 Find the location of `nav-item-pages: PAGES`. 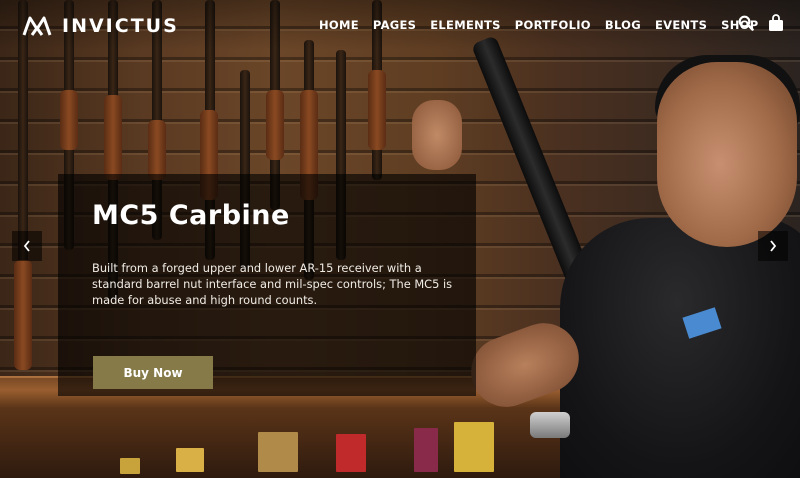

nav-item-pages: PAGES is located at coordinates (394, 25).